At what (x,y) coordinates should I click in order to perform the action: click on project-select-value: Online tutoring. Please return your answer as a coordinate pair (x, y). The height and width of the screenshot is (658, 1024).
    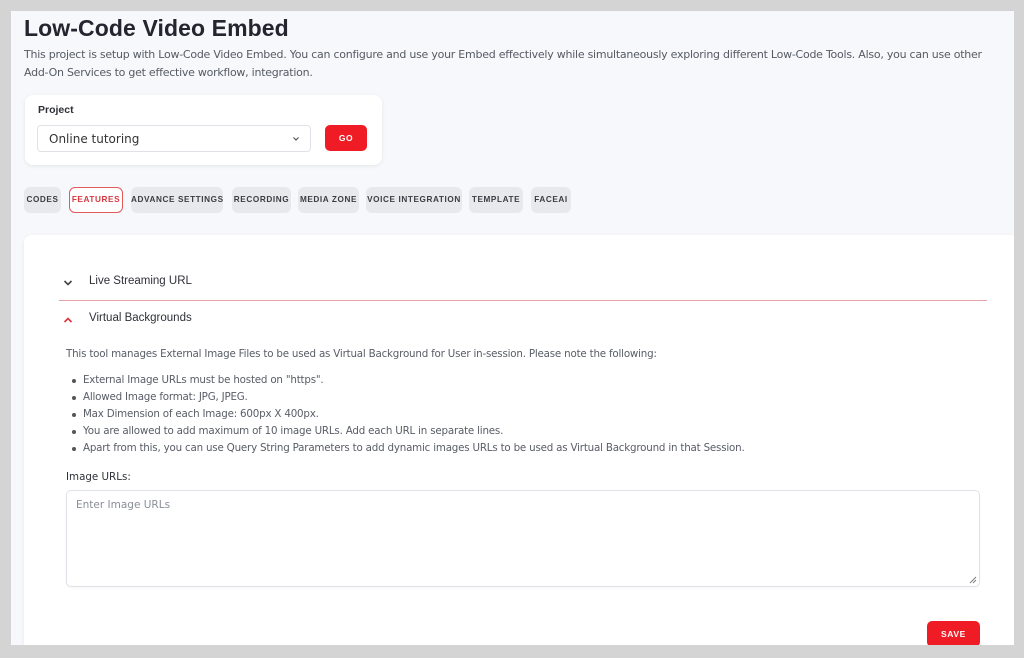
    Looking at the image, I should click on (94, 139).